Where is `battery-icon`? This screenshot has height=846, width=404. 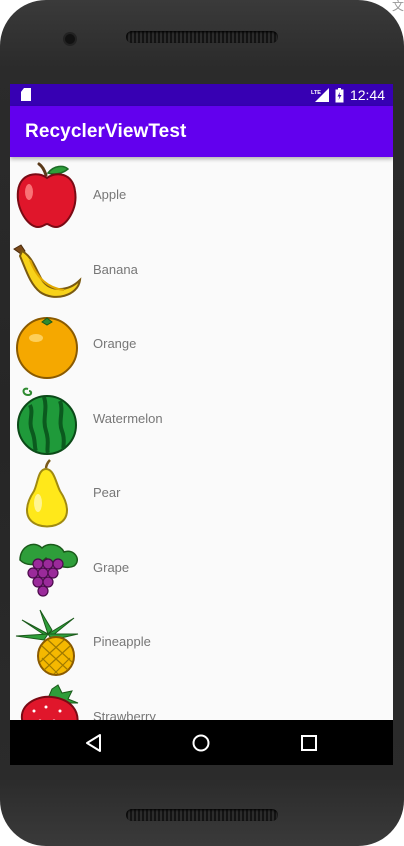
battery-icon is located at coordinates (339, 95).